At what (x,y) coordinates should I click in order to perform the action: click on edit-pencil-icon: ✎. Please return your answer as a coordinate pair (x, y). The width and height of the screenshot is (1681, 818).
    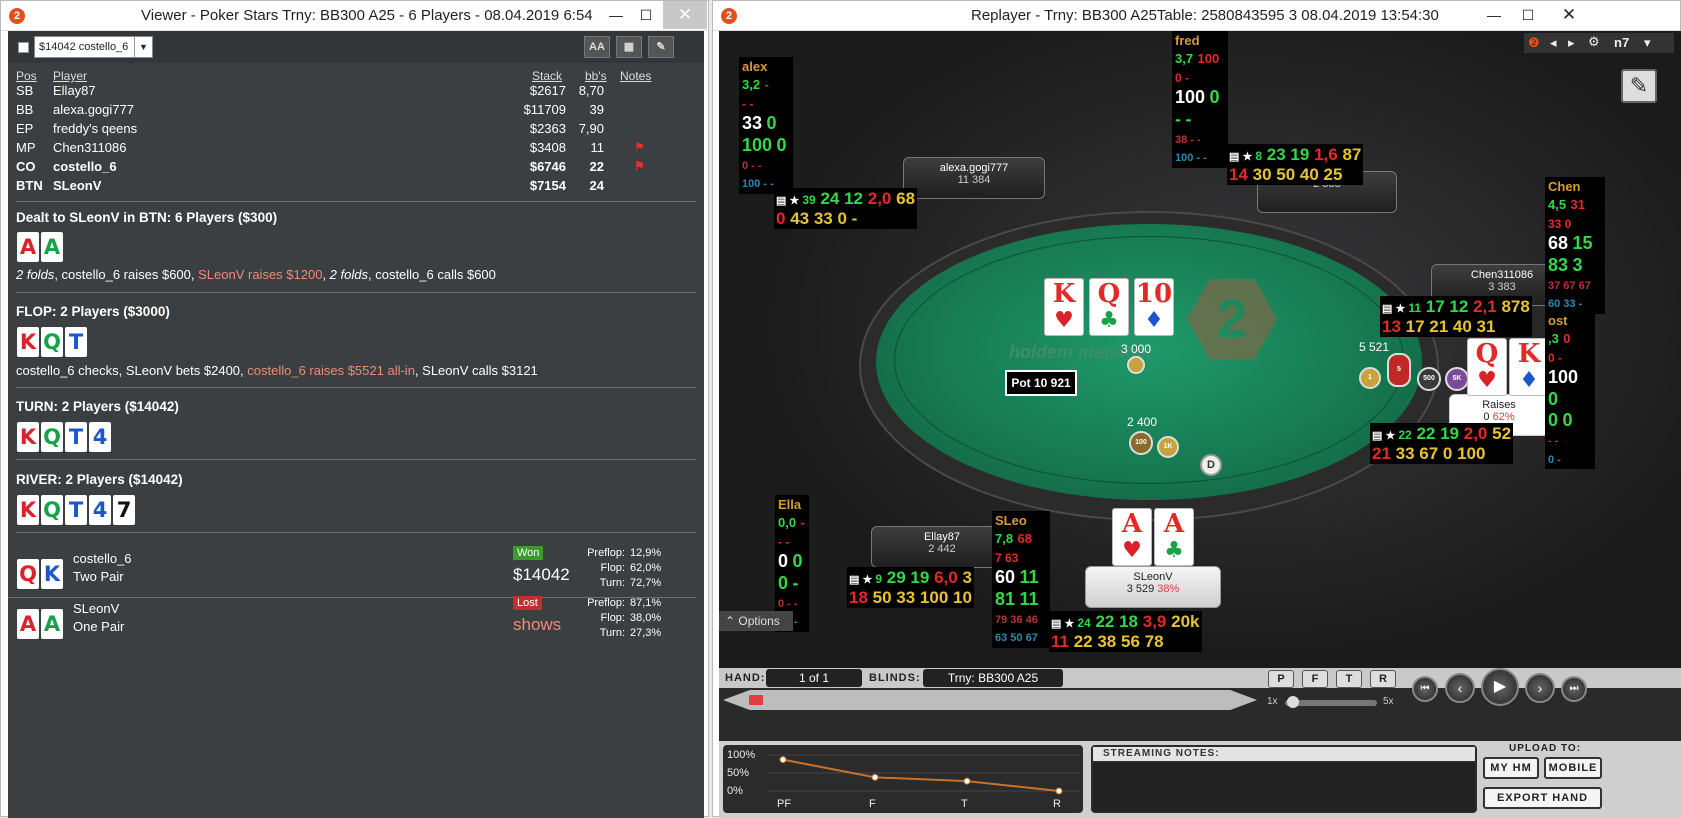
    Looking at the image, I should click on (1639, 86).